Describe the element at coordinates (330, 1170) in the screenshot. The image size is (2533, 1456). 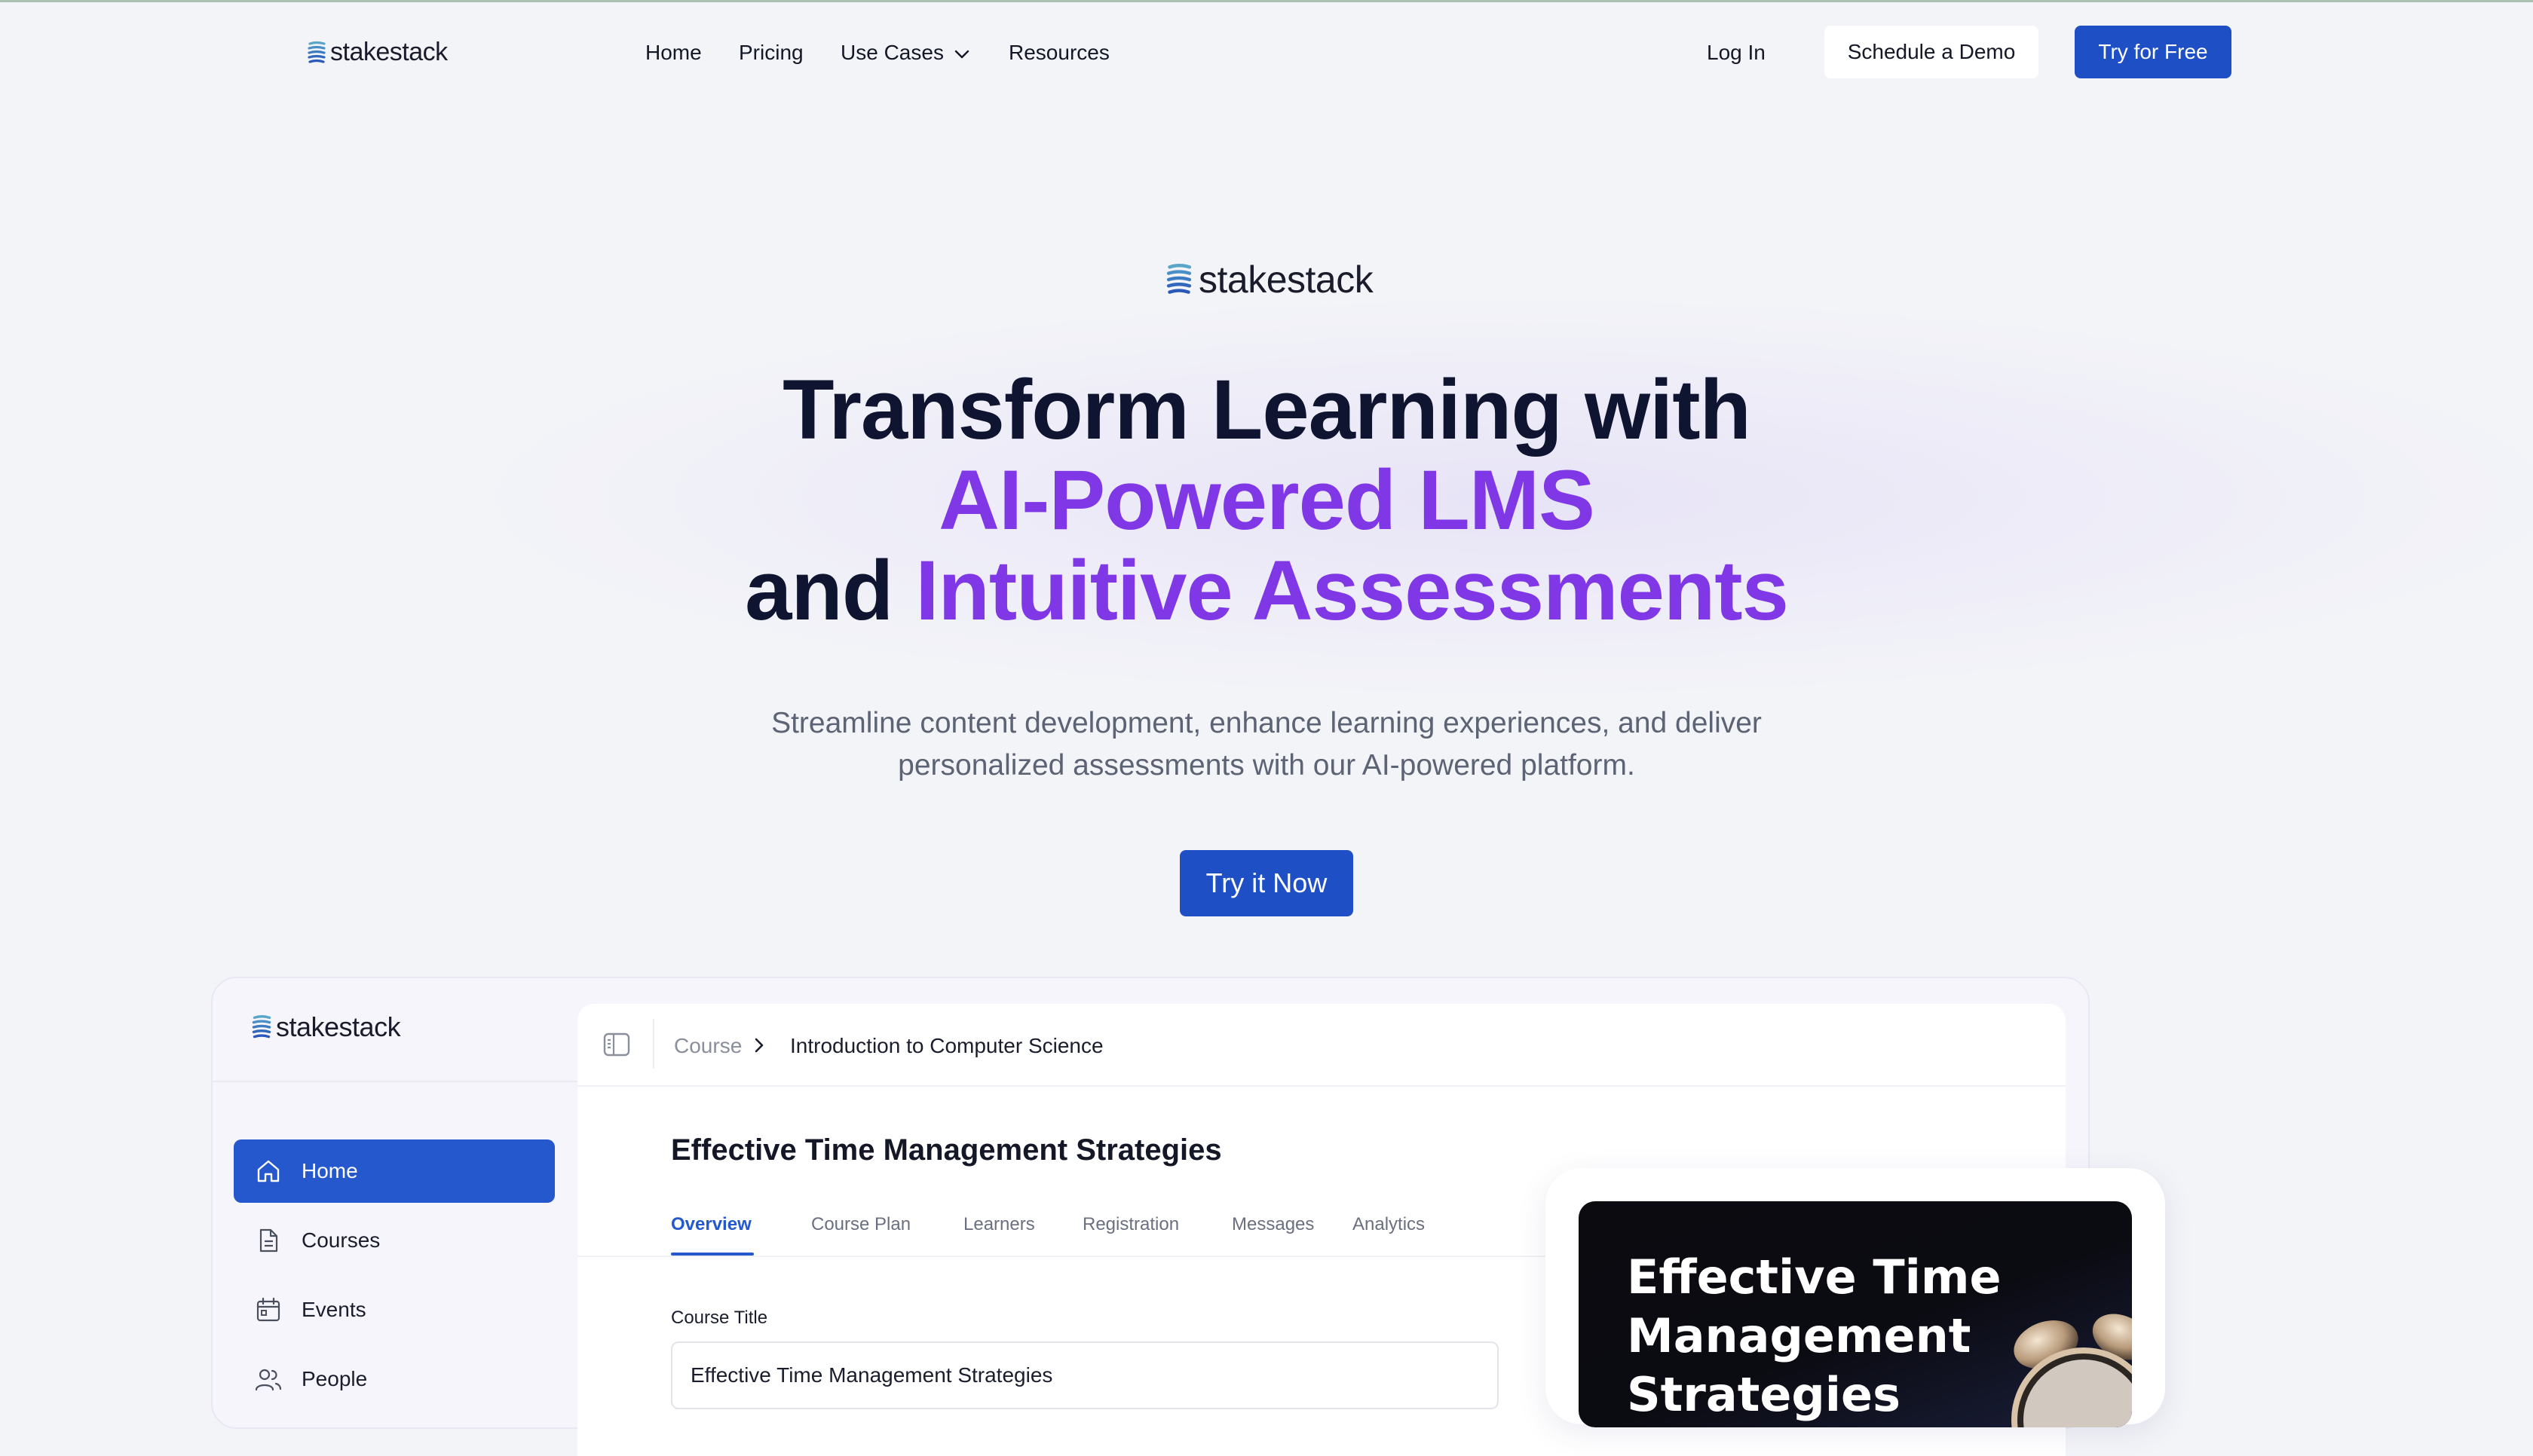
I see `sidebar-item-label: Home` at that location.